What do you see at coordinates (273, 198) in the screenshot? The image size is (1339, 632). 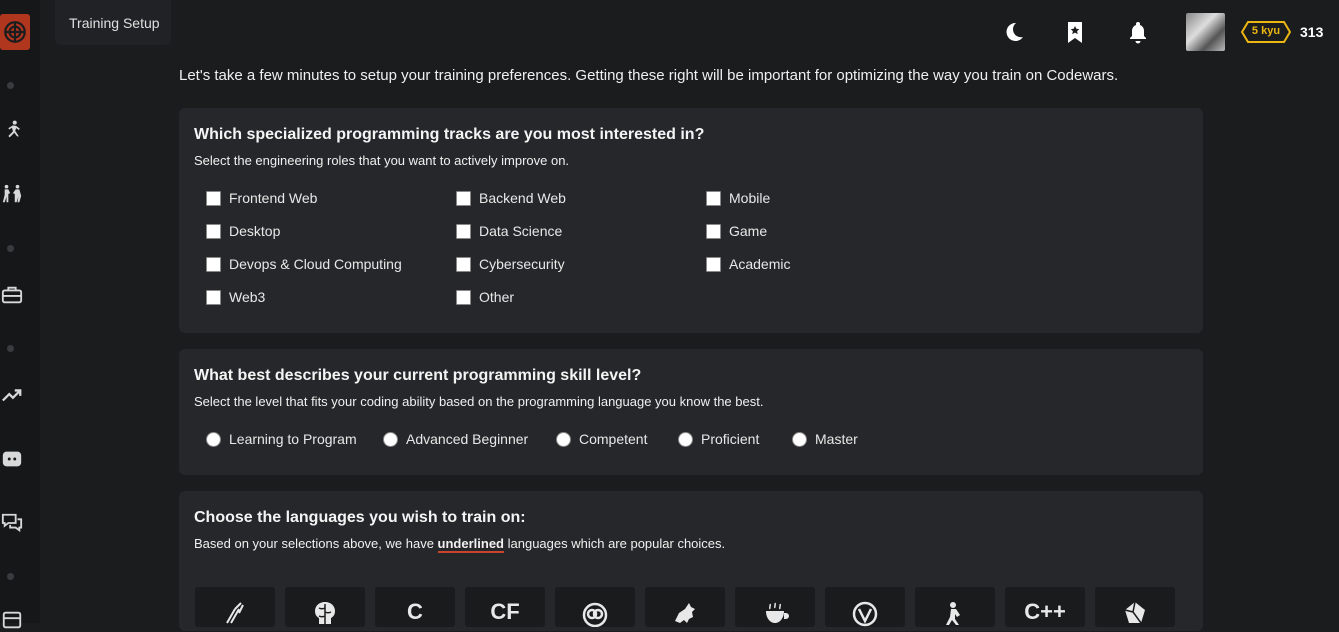 I see `track-label: Frontend Web` at bounding box center [273, 198].